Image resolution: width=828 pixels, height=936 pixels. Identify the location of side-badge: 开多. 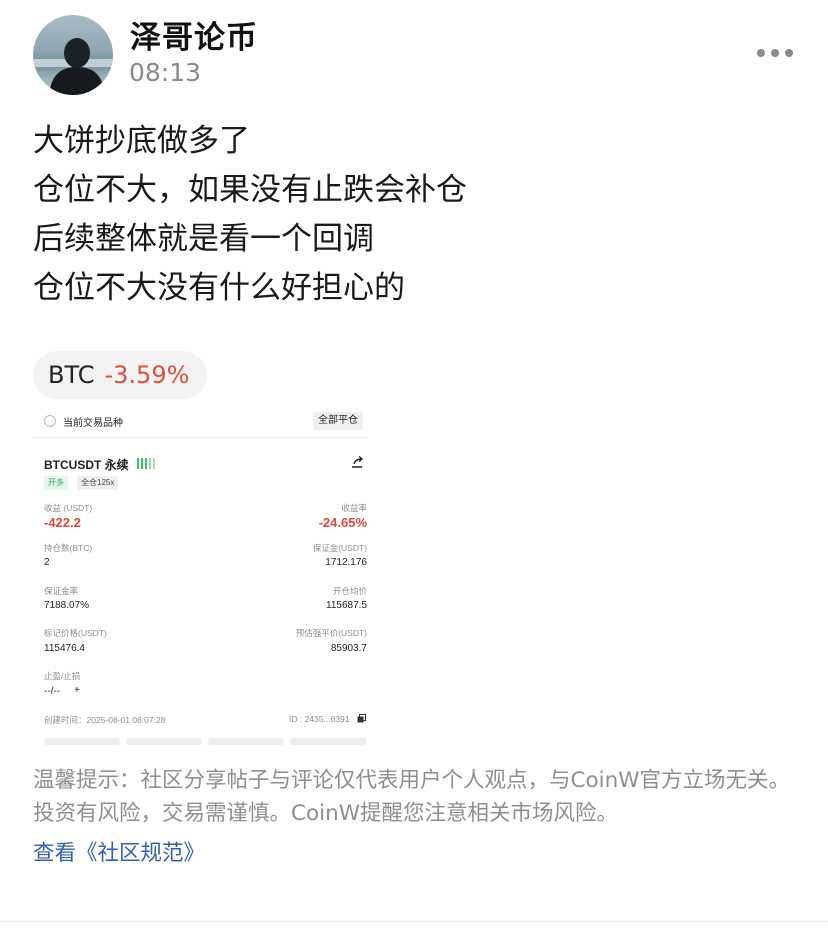
(56, 483).